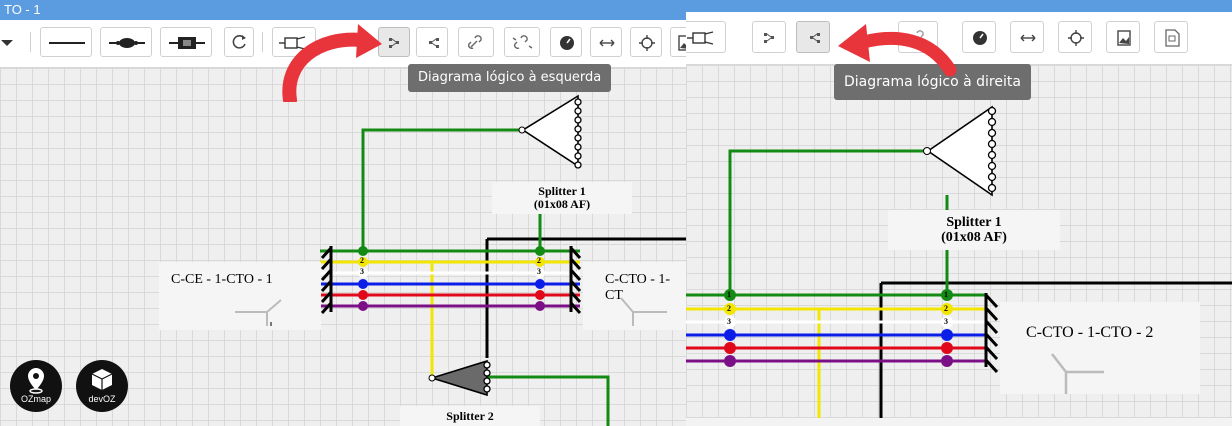  Describe the element at coordinates (102, 379) in the screenshot. I see `cube-icon` at that location.